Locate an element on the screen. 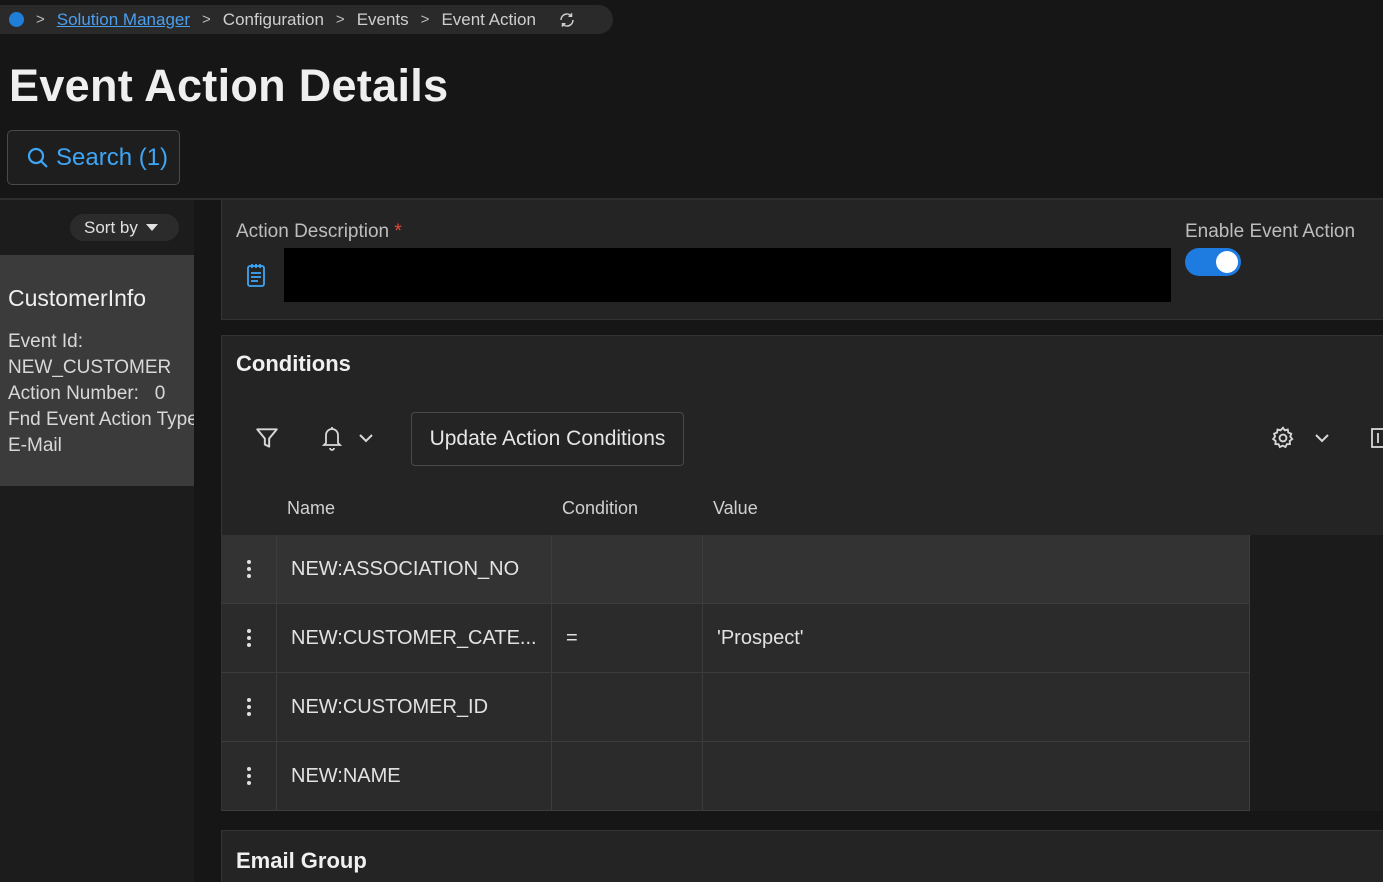 Image resolution: width=1383 pixels, height=882 pixels. cell-value: 'Prospect' is located at coordinates (976, 638).